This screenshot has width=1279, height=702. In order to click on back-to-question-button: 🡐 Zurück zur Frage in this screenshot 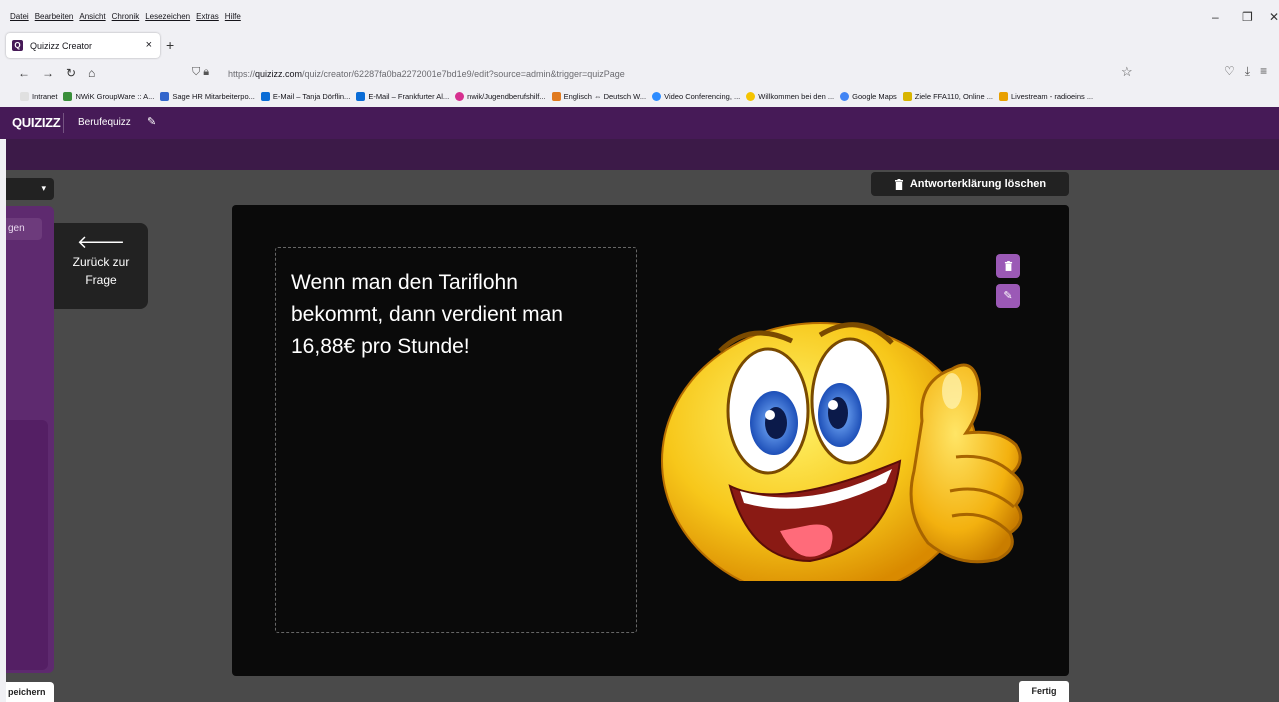, I will do `click(101, 266)`.